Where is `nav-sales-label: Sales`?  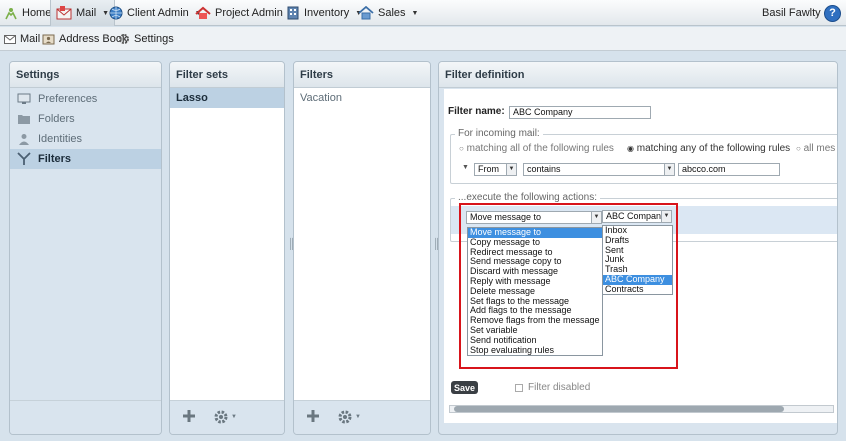 nav-sales-label: Sales is located at coordinates (392, 13).